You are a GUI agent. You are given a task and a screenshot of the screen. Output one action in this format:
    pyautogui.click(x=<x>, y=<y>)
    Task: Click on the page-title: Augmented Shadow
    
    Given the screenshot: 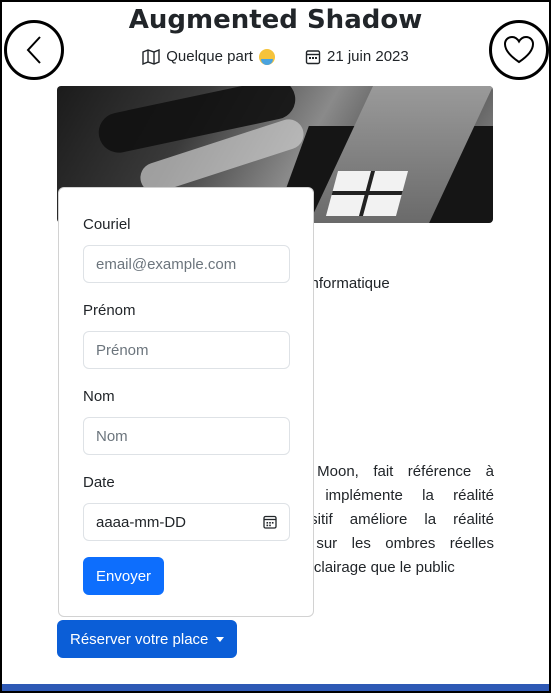 What is the action you would take?
    pyautogui.click(x=275, y=20)
    